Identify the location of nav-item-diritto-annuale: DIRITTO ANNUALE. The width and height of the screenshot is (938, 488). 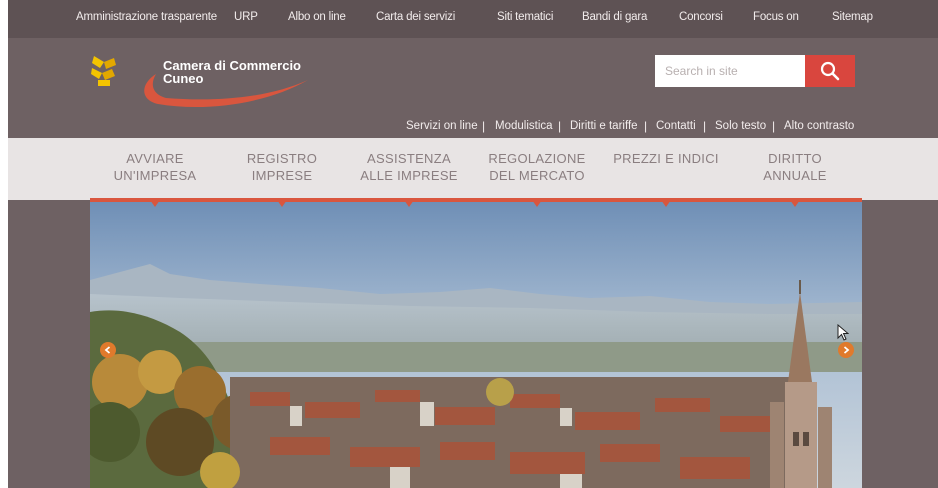
(795, 167).